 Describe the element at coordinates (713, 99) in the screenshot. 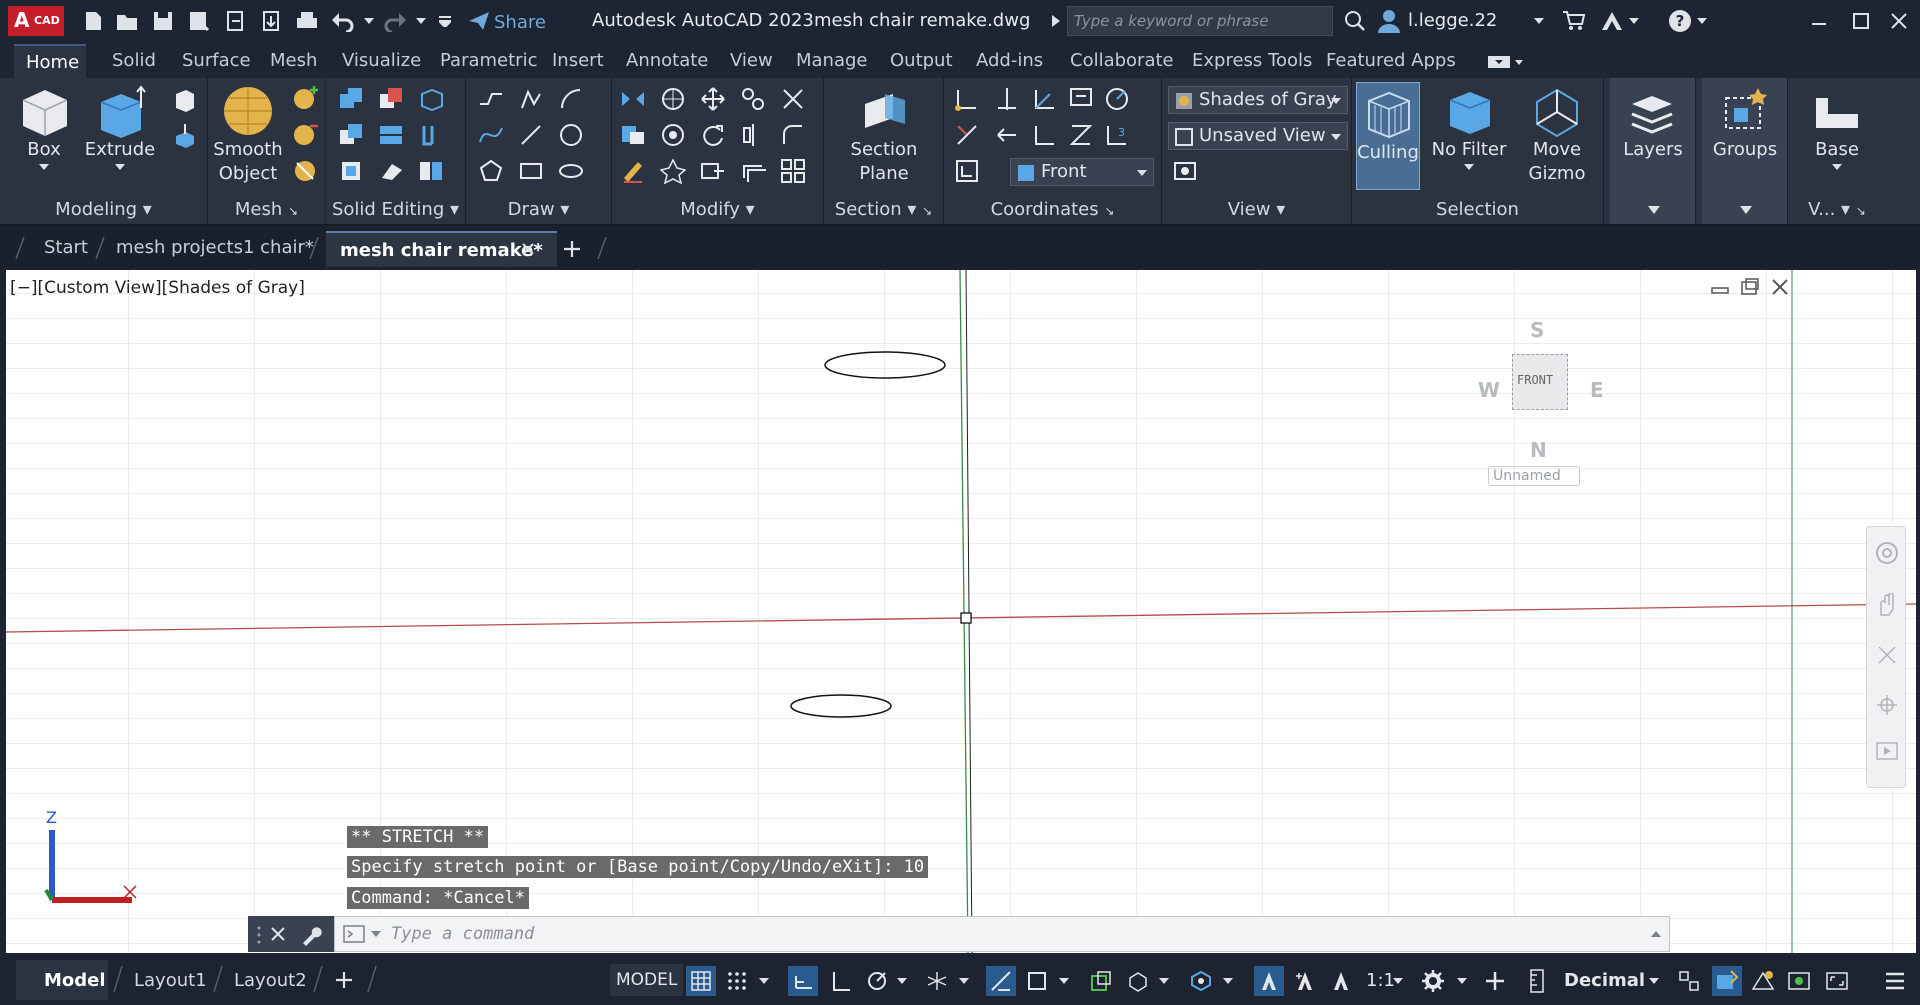

I see `move-icon` at that location.